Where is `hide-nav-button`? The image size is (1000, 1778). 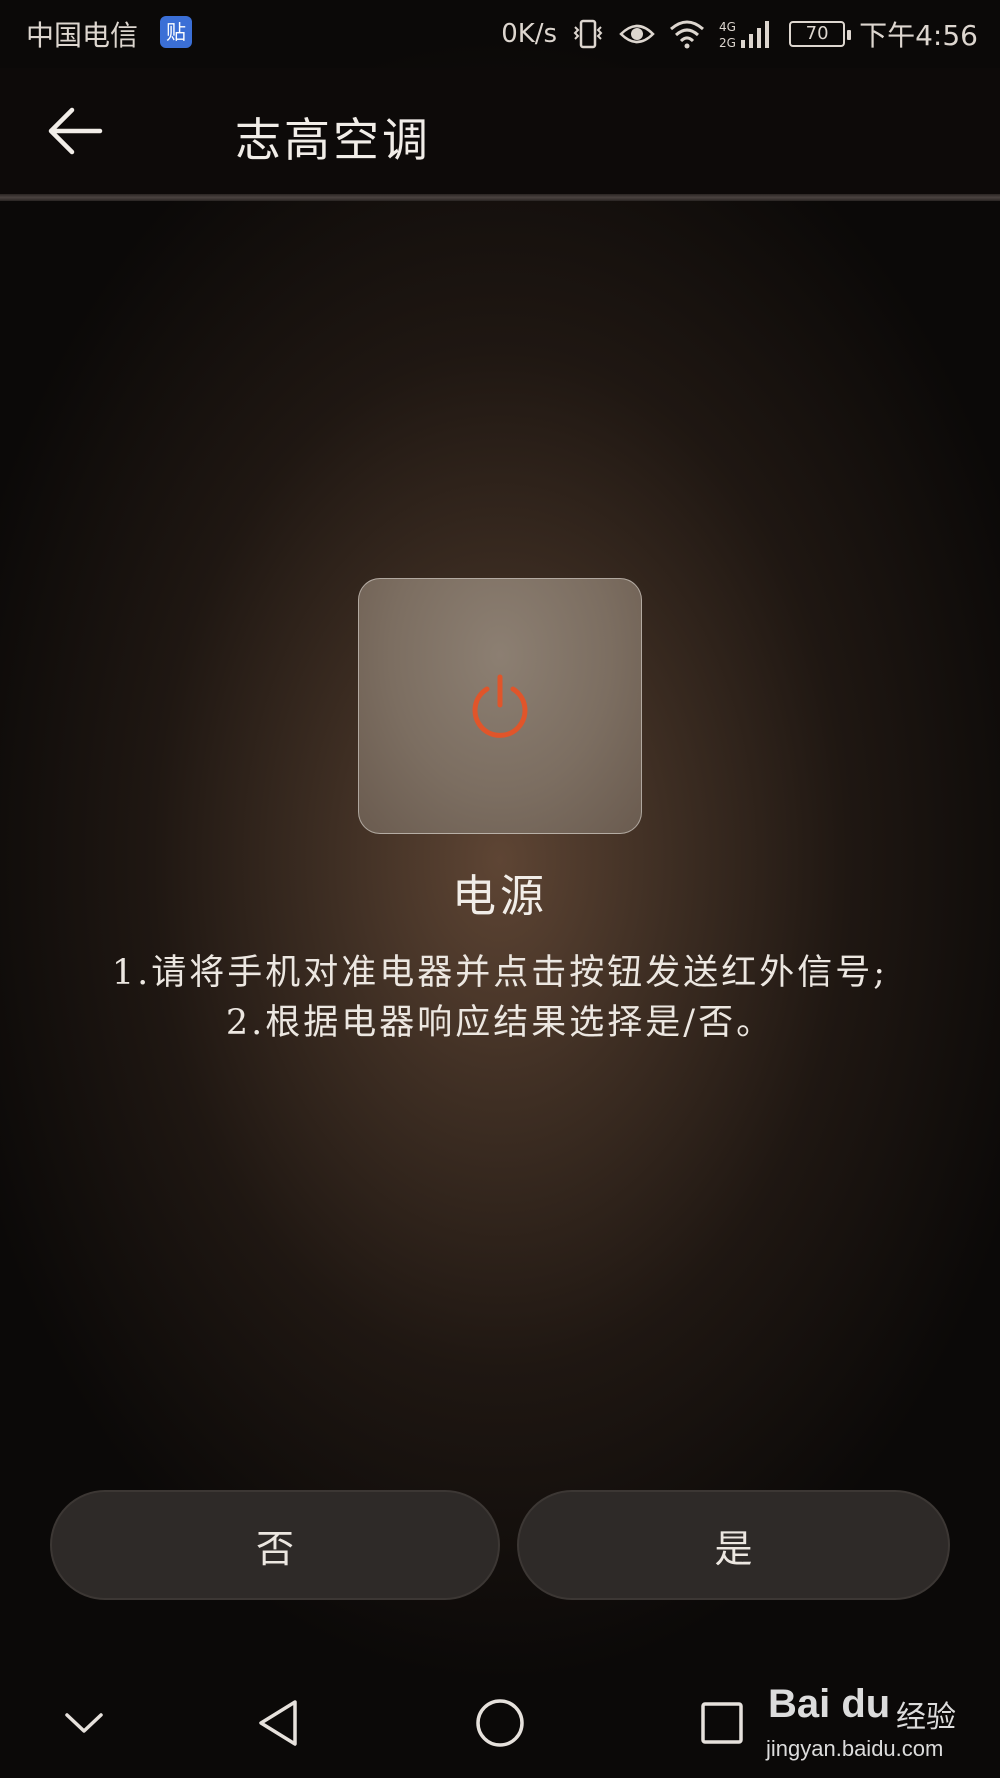 hide-nav-button is located at coordinates (84, 1723).